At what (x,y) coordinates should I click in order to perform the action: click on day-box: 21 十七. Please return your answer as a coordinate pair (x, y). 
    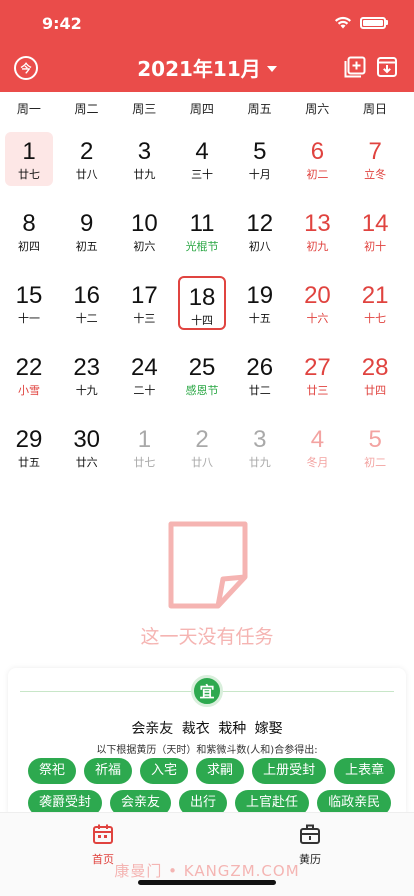
    Looking at the image, I should click on (375, 303).